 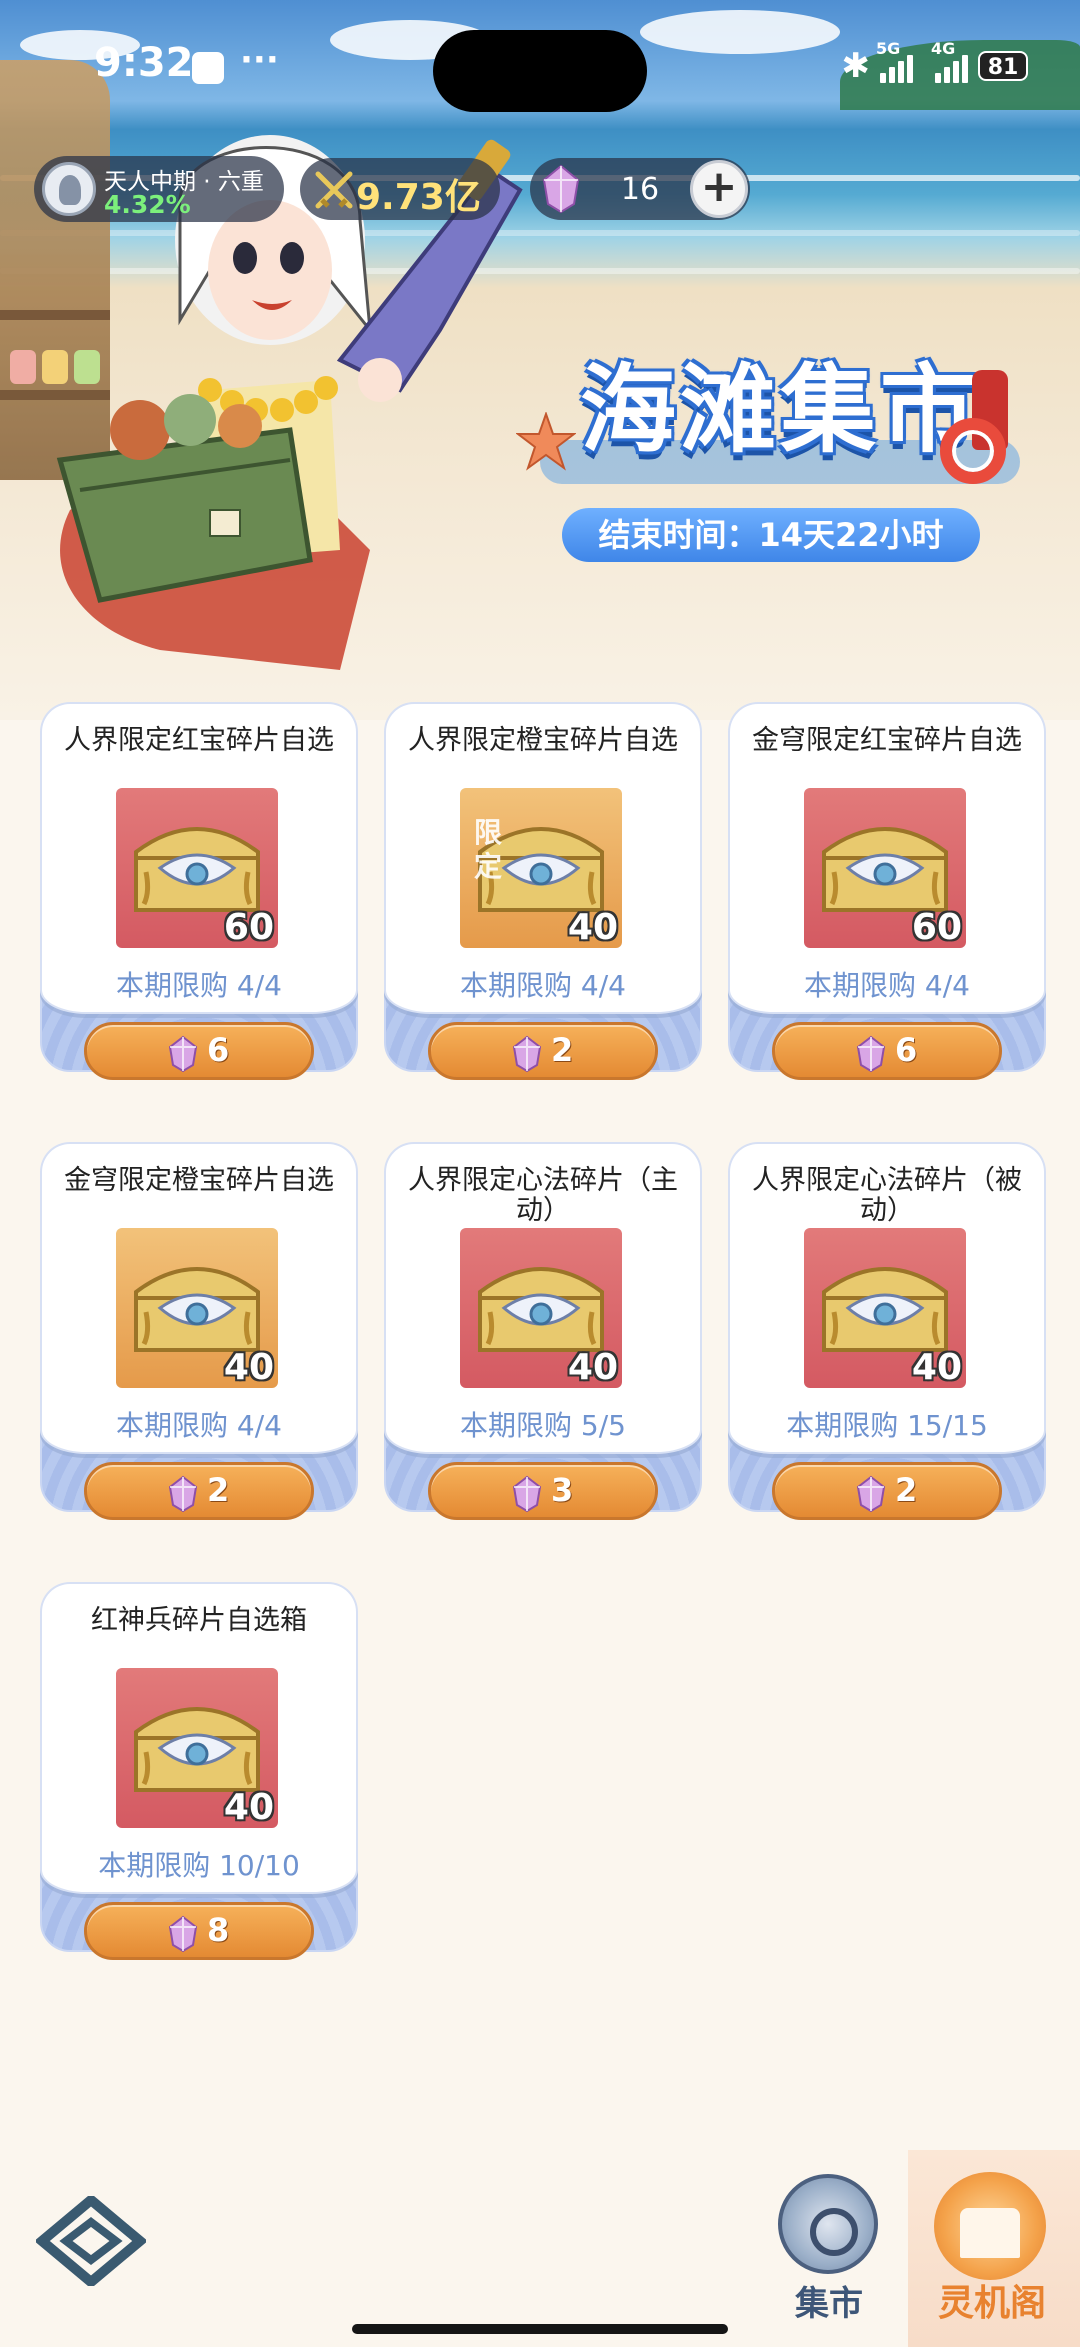 I want to click on status-indicators: ✱ 5G 4G 81, so click(x=934, y=62).